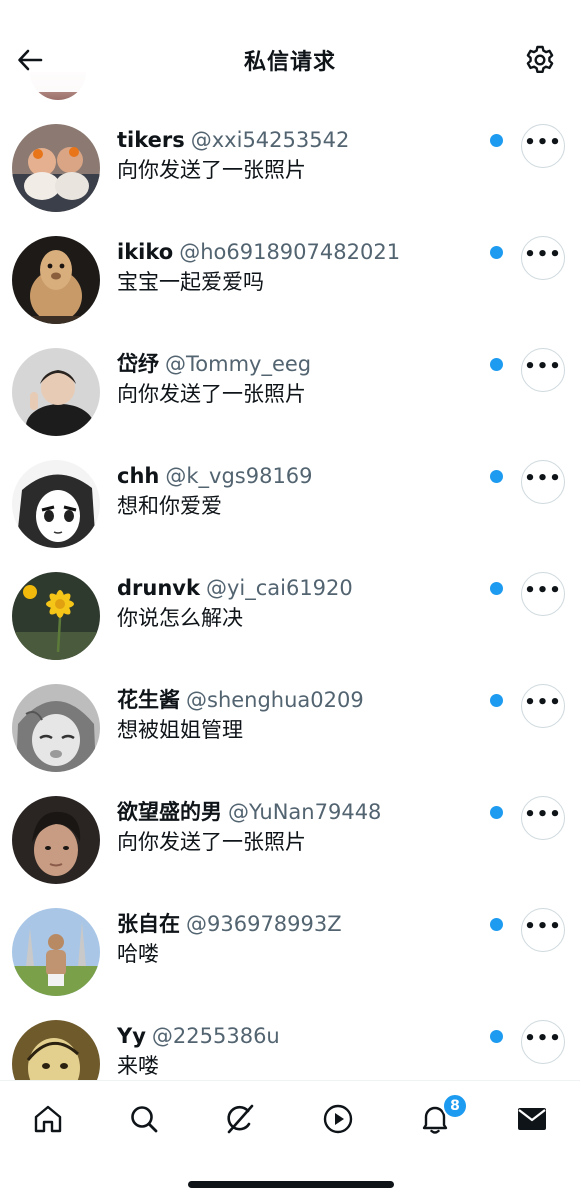 The width and height of the screenshot is (580, 1200). I want to click on sender-line: 欲望盛的男 @YuNan79448, so click(297, 812).